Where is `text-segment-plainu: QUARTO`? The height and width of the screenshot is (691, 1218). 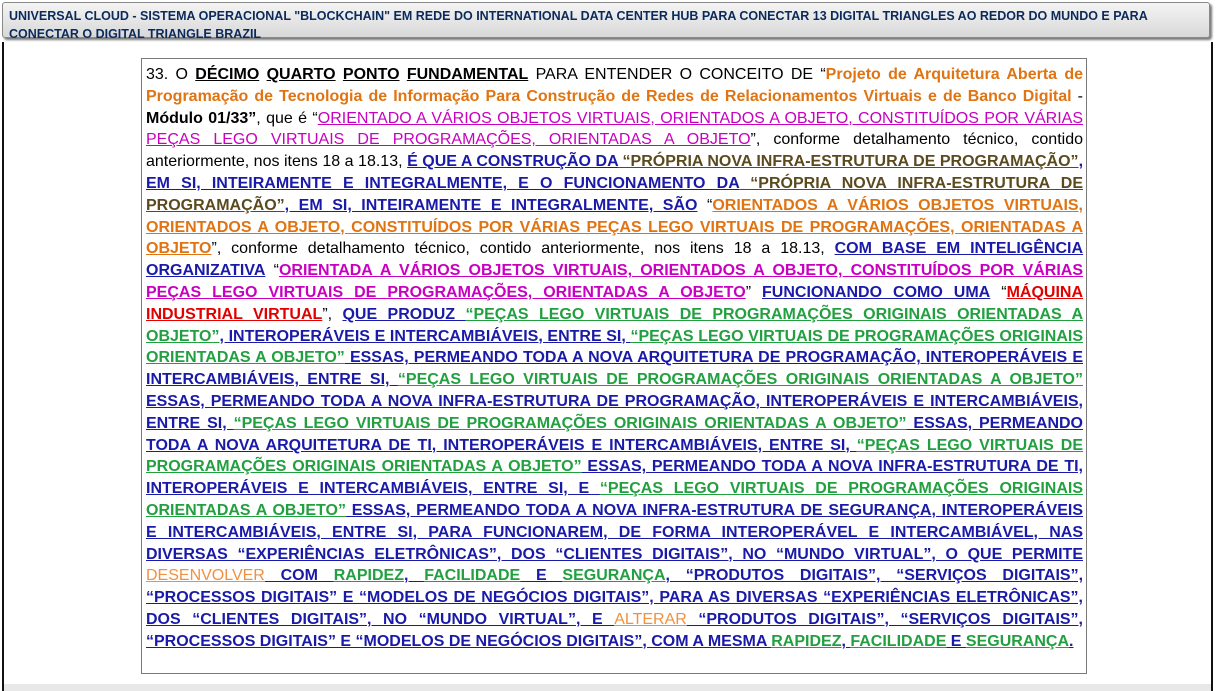 text-segment-plainu: QUARTO is located at coordinates (301, 74).